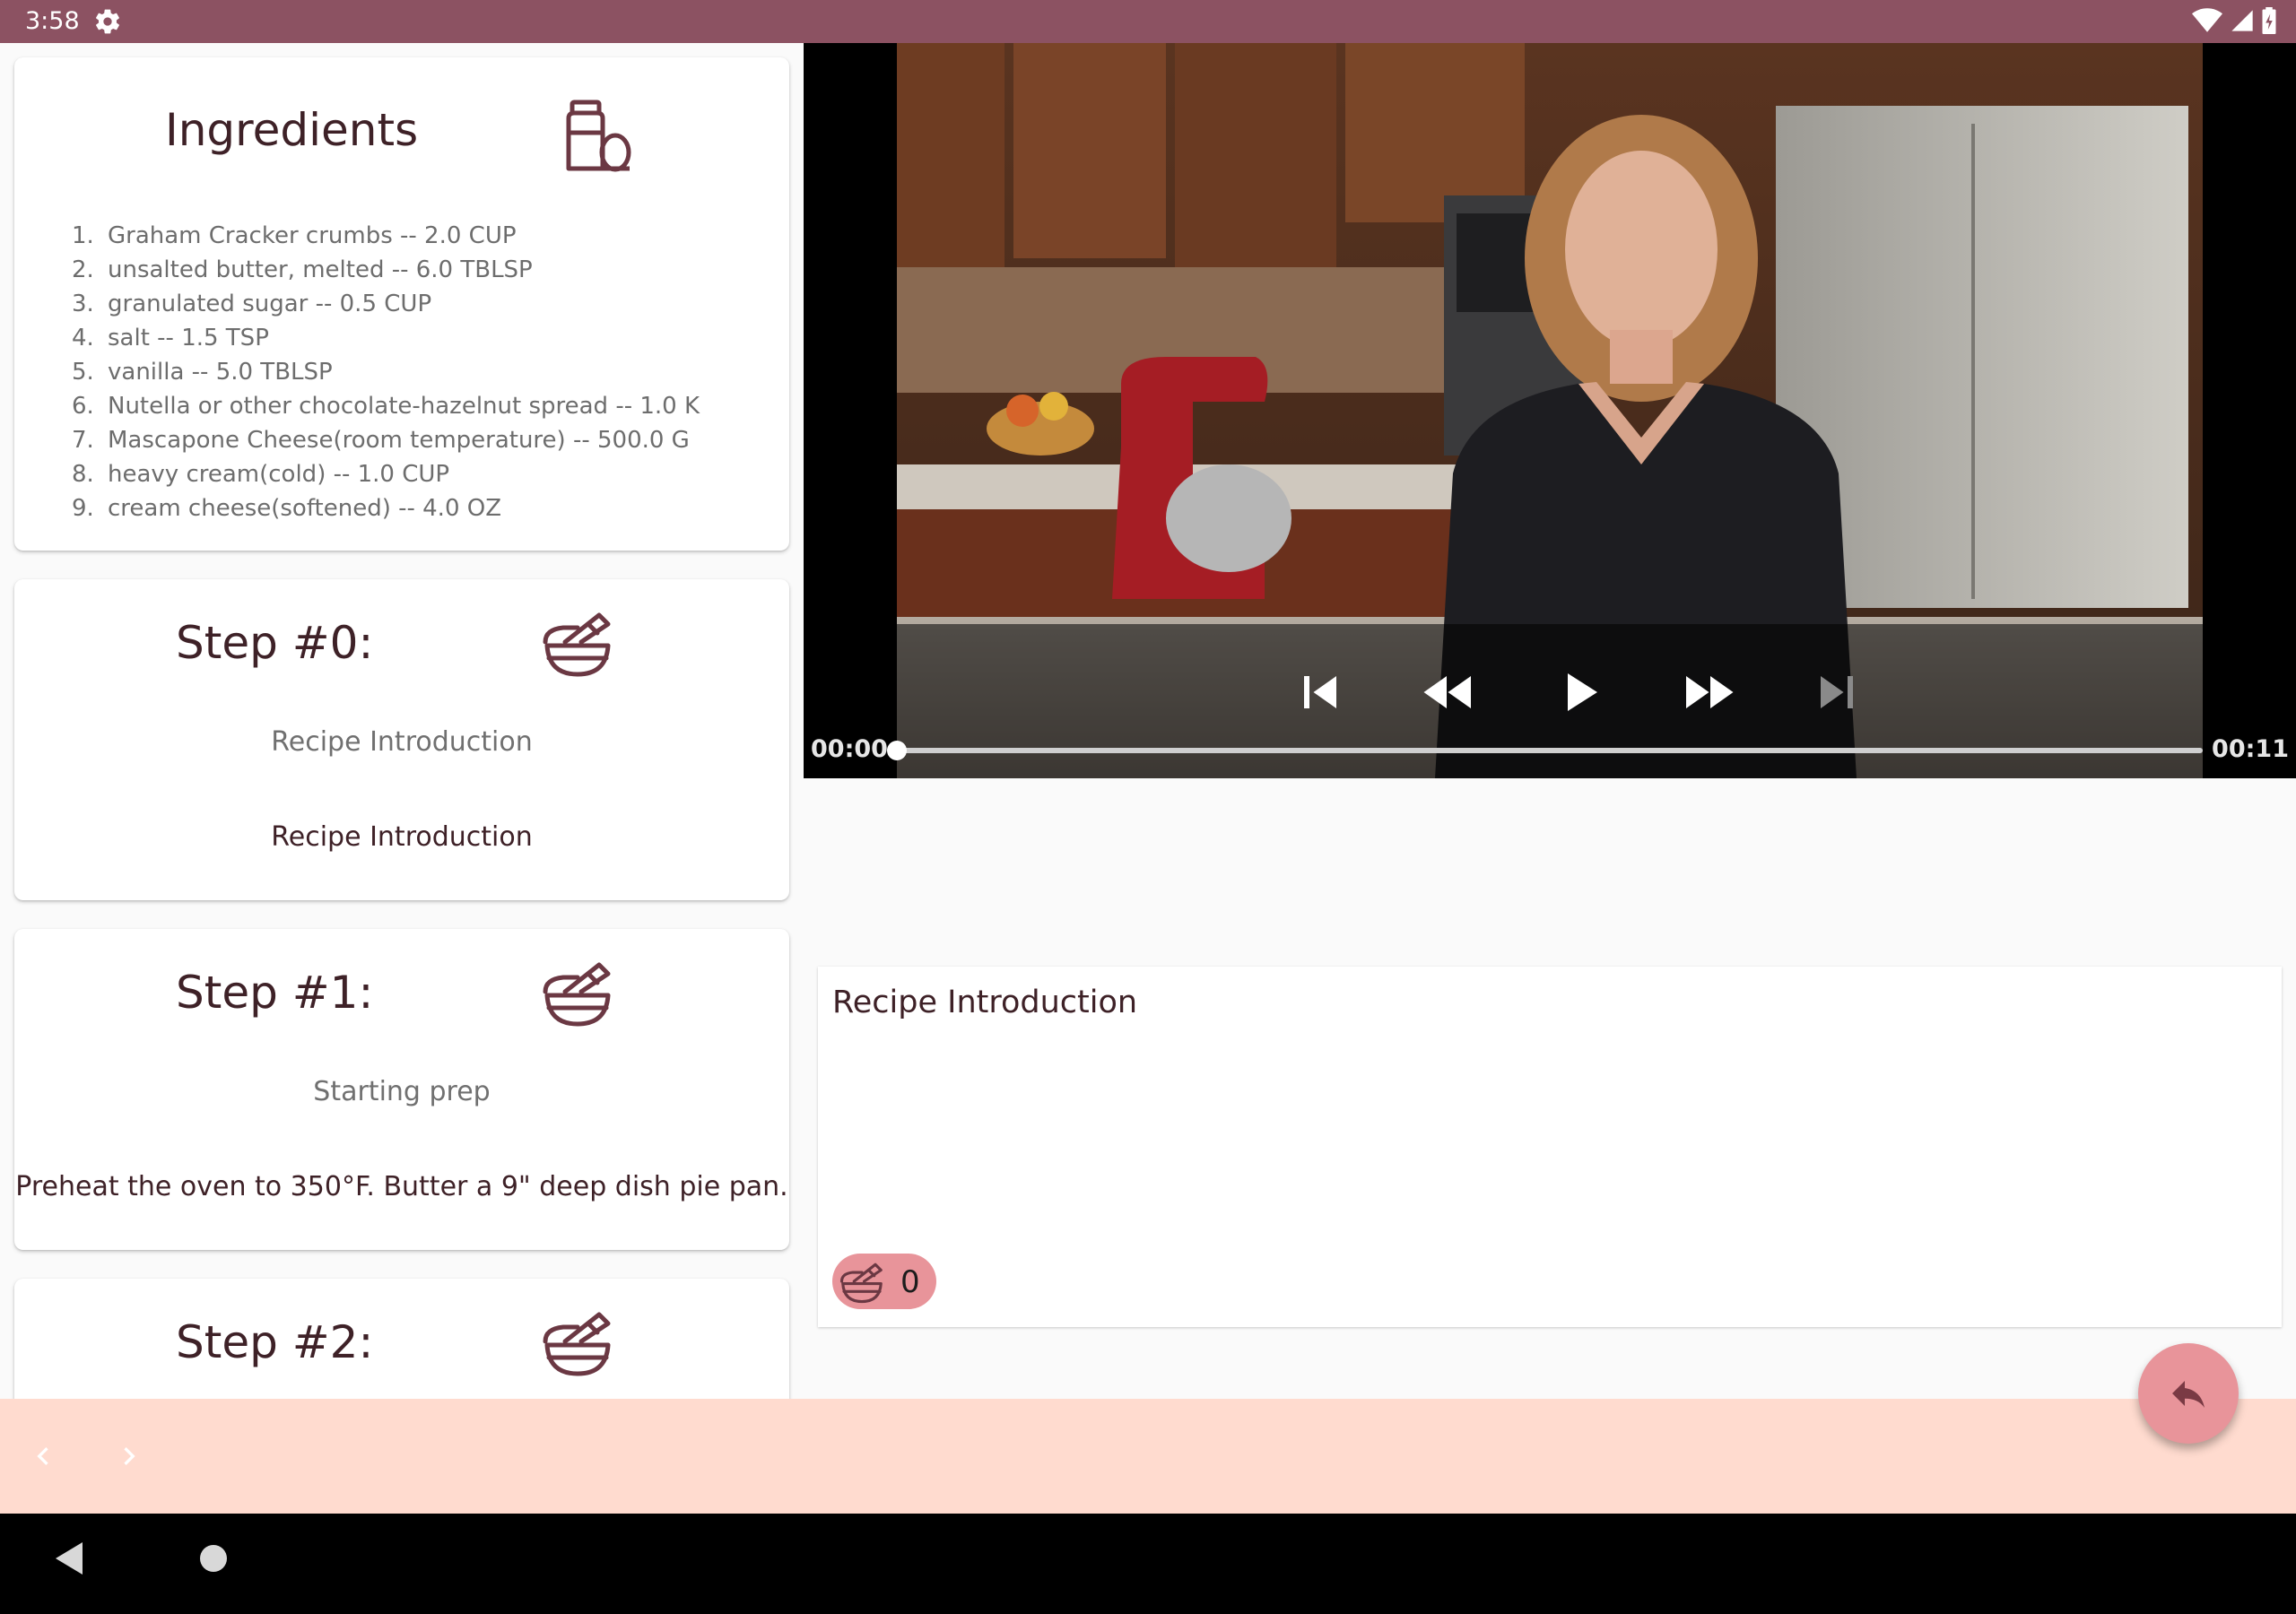 The image size is (2296, 1614). I want to click on step-description: Recipe Introduction, so click(402, 837).